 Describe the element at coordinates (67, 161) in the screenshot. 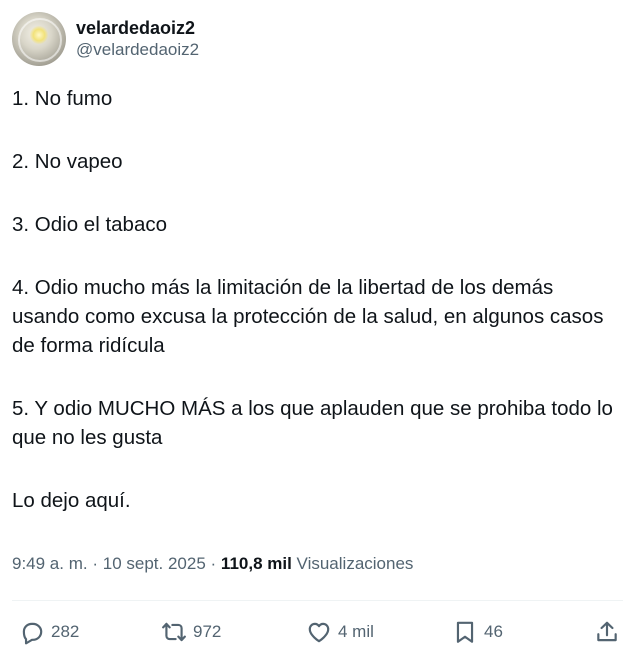

I see `tweet-paragraph: 2. No vapeo` at that location.